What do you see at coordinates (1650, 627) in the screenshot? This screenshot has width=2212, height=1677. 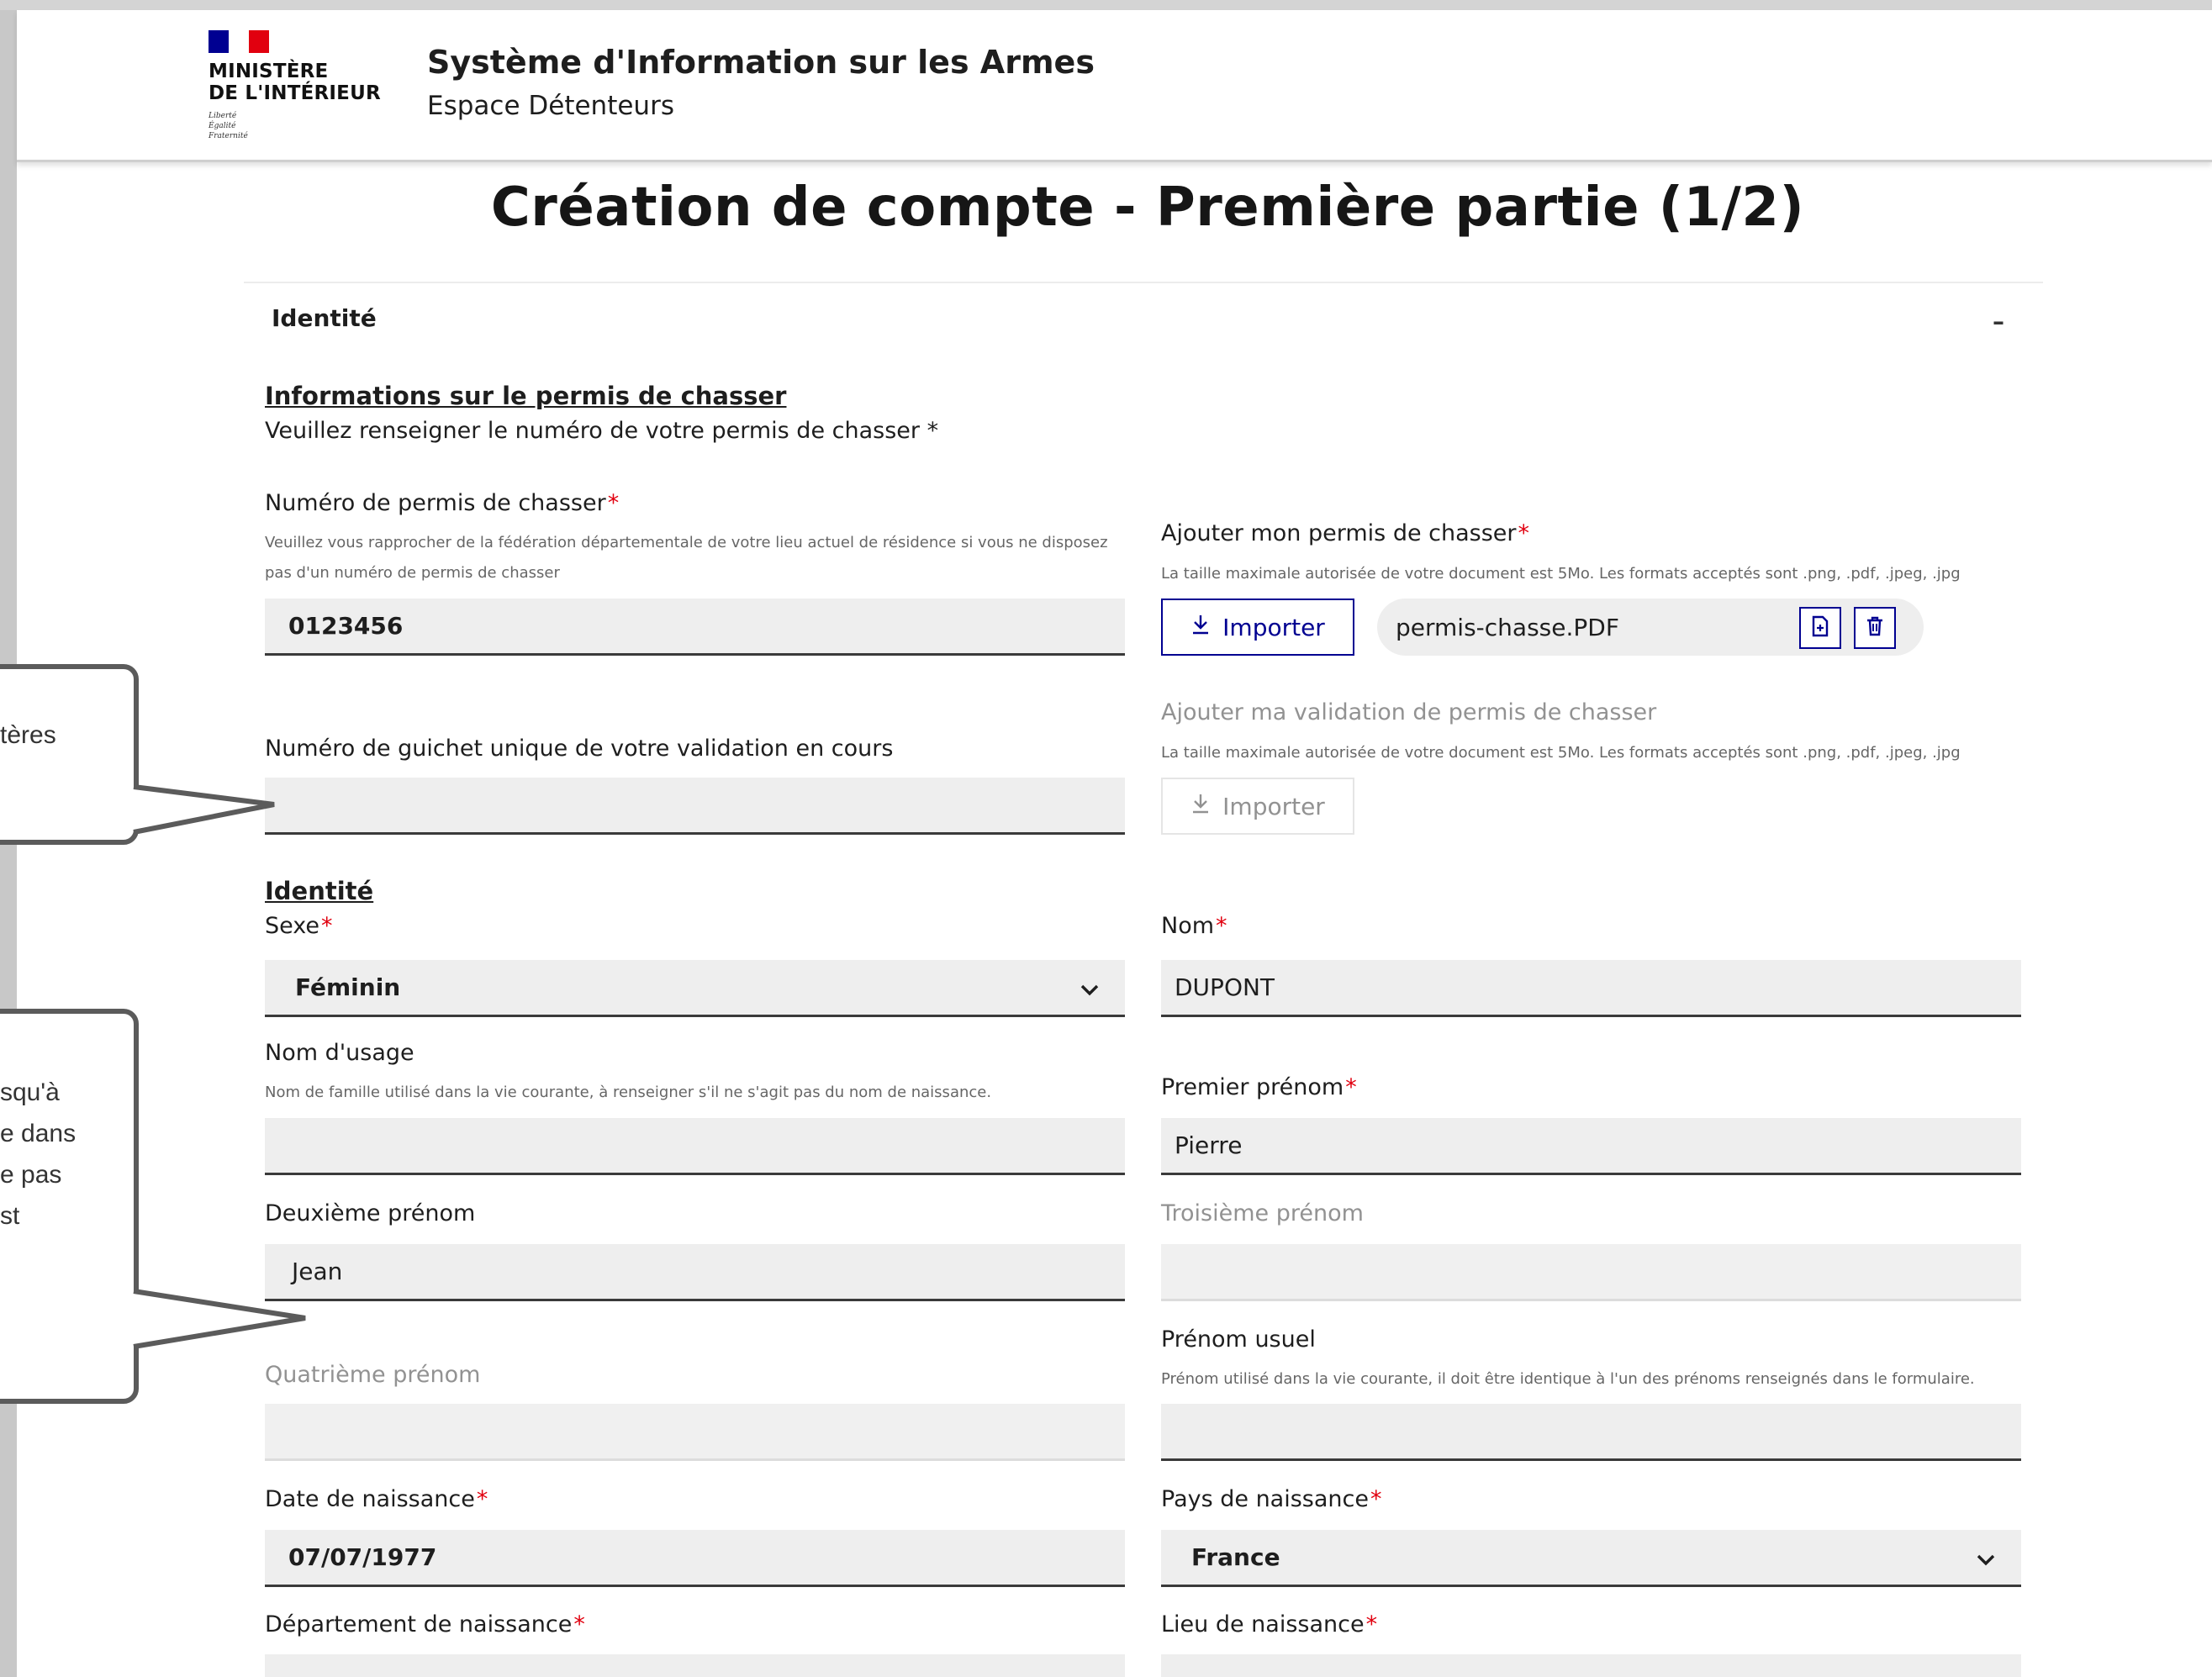 I see `uploaded-file-chip: permis-chasse.PDF` at bounding box center [1650, 627].